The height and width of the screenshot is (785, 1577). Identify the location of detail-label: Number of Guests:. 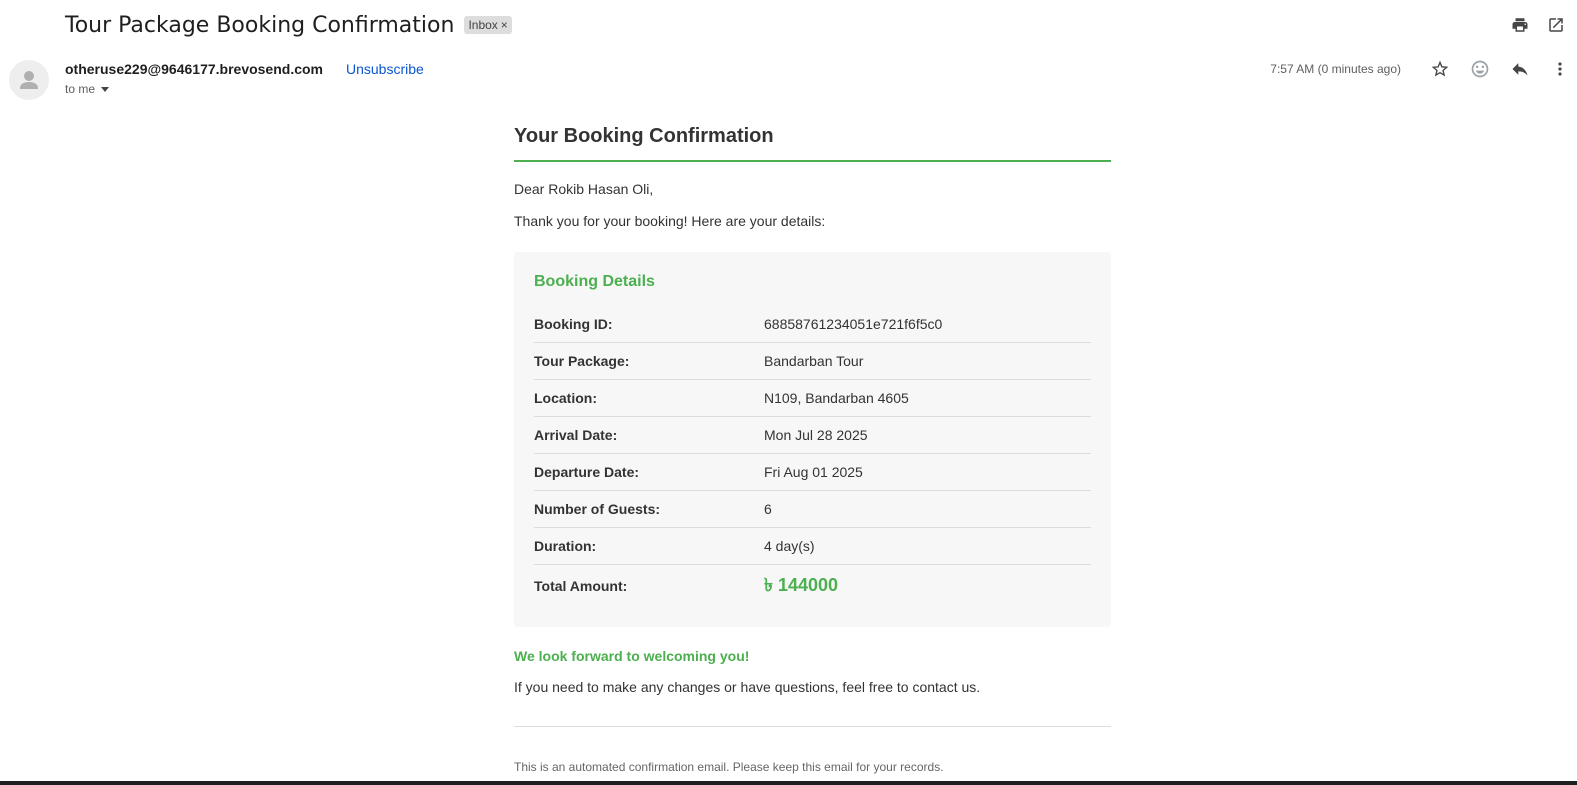
(597, 509).